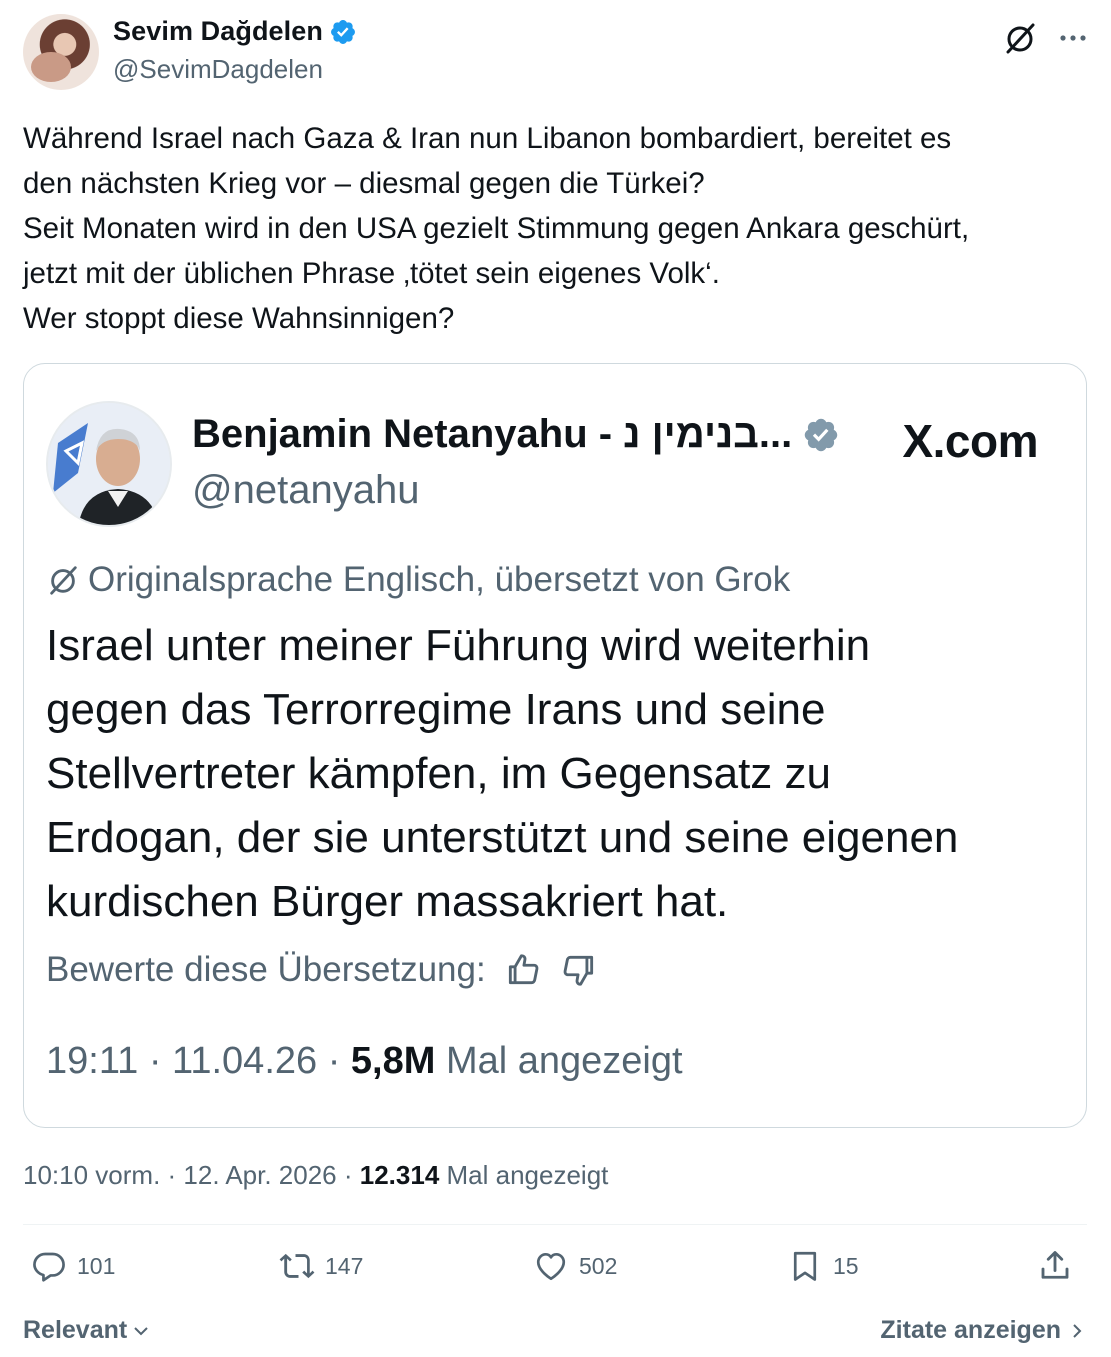 This screenshot has height=1357, width=1111. I want to click on sort-label: Relevant, so click(75, 1330).